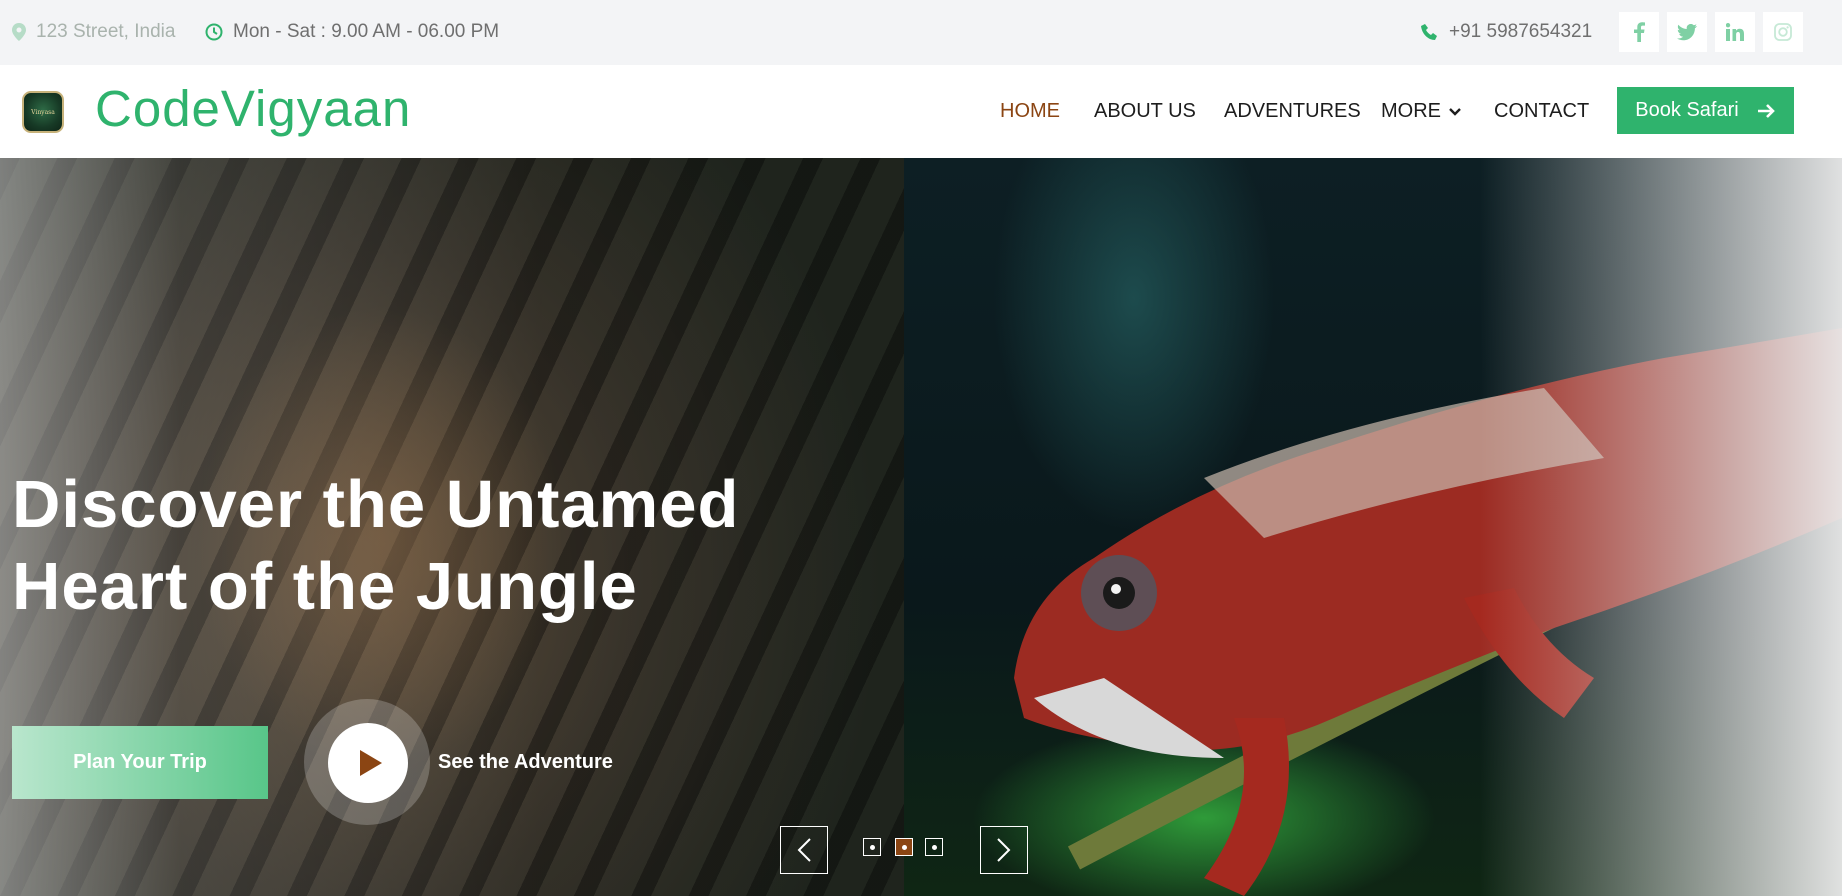  Describe the element at coordinates (325, 586) in the screenshot. I see `hero-headline-line2: Heart of the Jungle` at that location.